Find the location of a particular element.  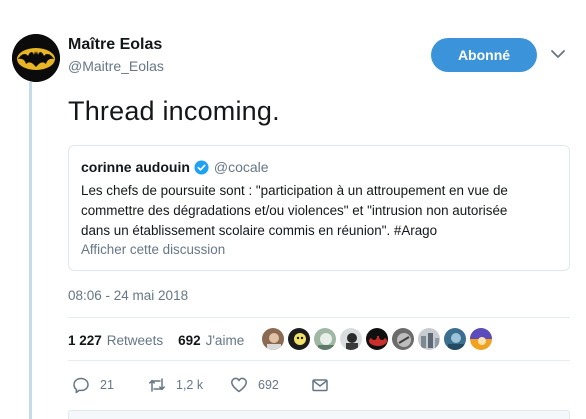

retweet-button: 1,2 k is located at coordinates (175, 385).